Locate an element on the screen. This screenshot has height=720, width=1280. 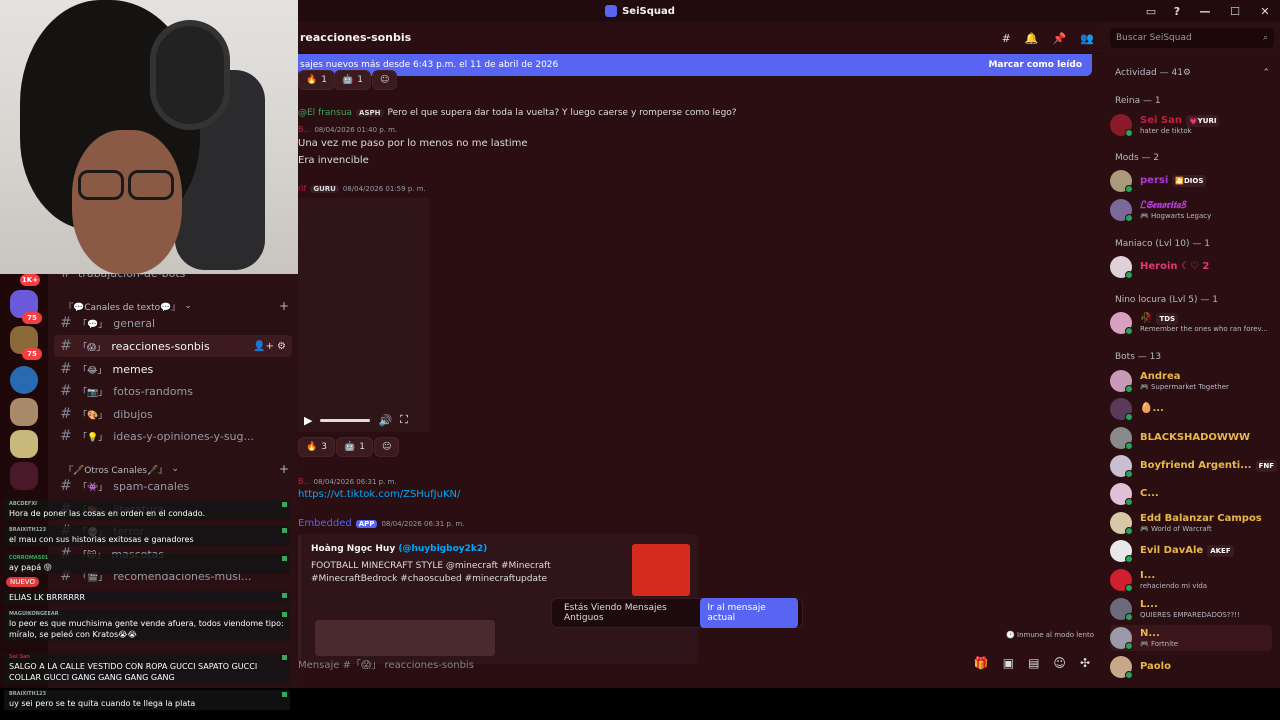
member-status-text: Supermarket Together is located at coordinates (1189, 386).